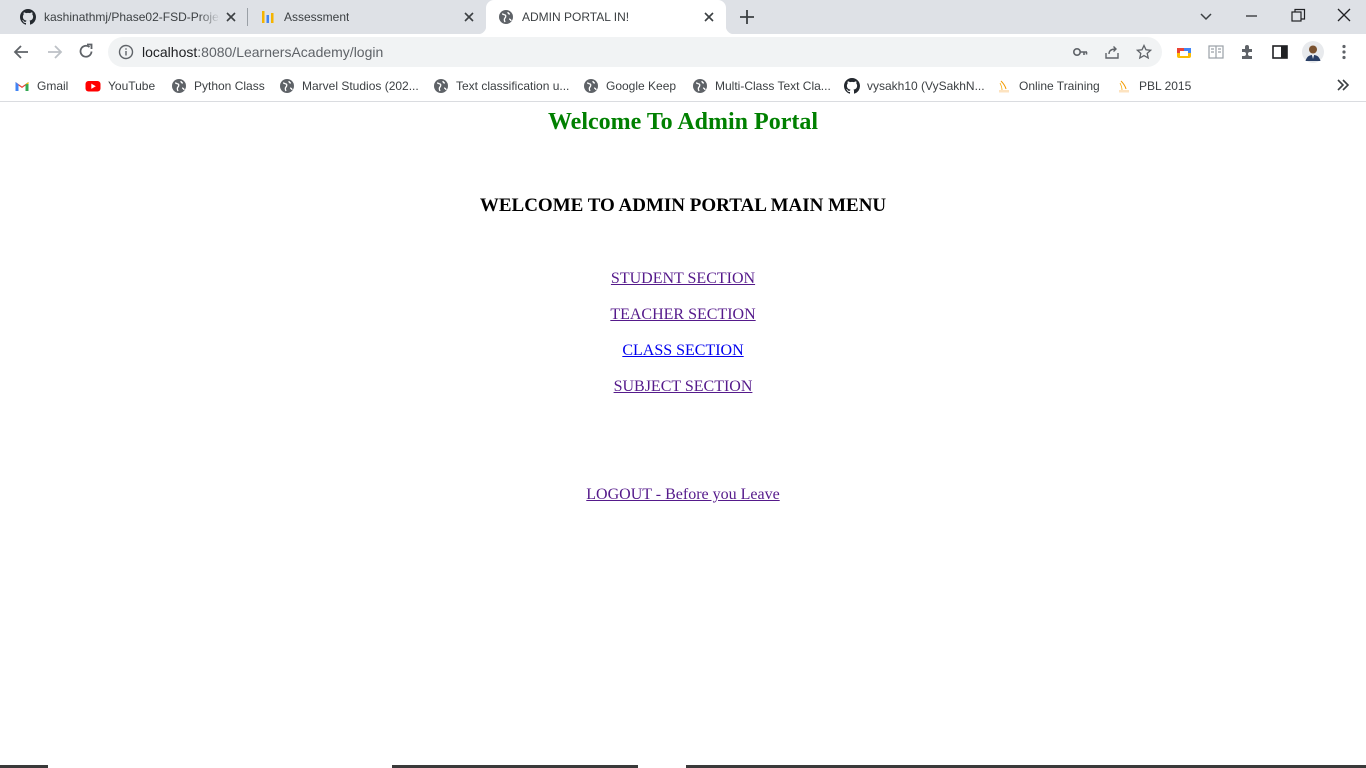 The image size is (1366, 768). I want to click on bookmark-label: Online Training, so click(1059, 86).